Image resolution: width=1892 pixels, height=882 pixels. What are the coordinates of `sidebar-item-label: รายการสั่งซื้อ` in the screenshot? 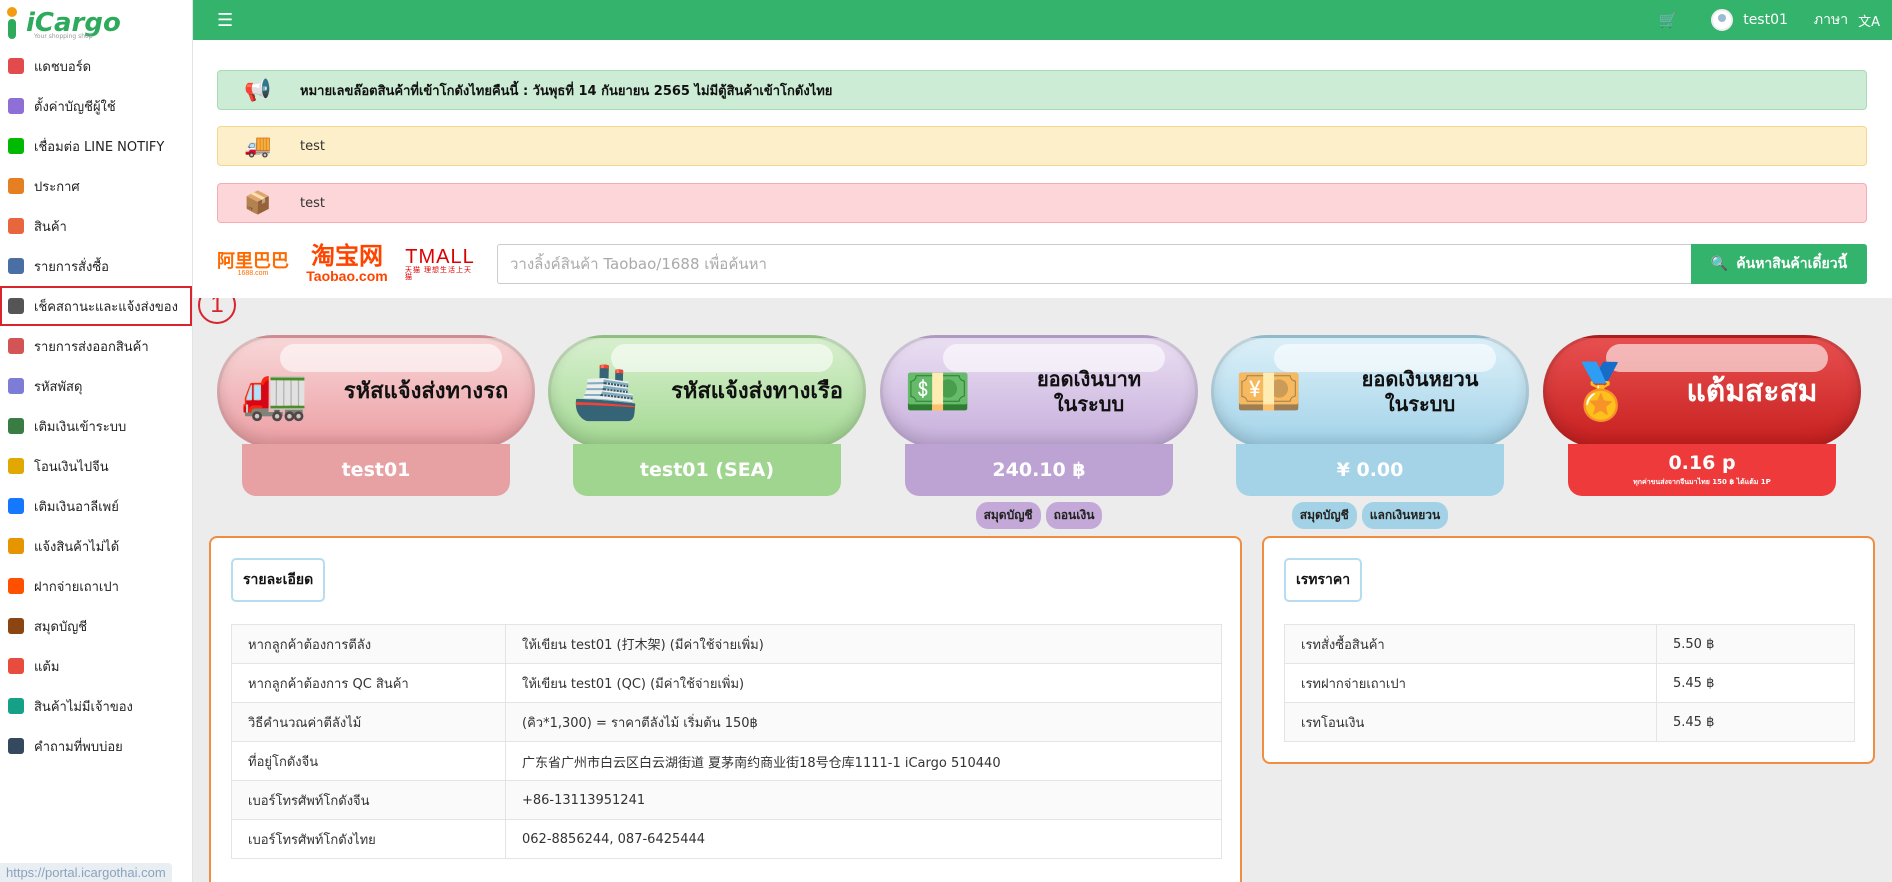 It's located at (71, 267).